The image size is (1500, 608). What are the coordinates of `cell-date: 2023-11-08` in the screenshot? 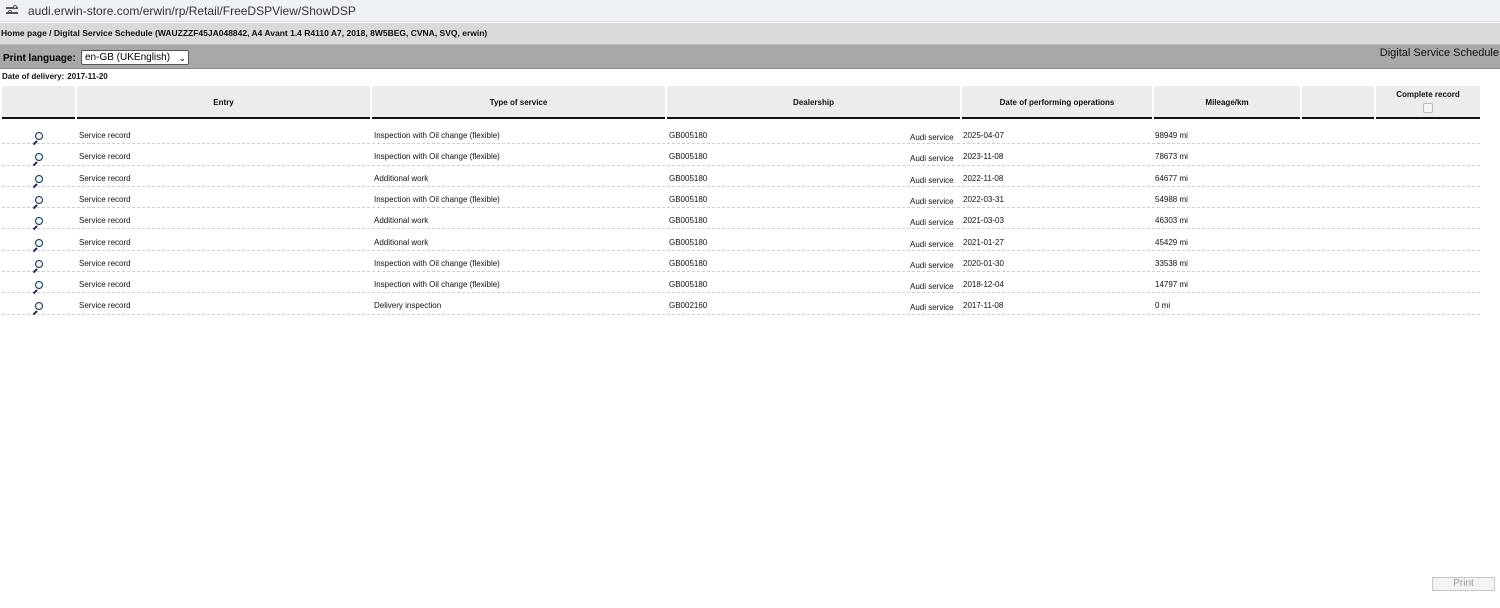 It's located at (983, 157).